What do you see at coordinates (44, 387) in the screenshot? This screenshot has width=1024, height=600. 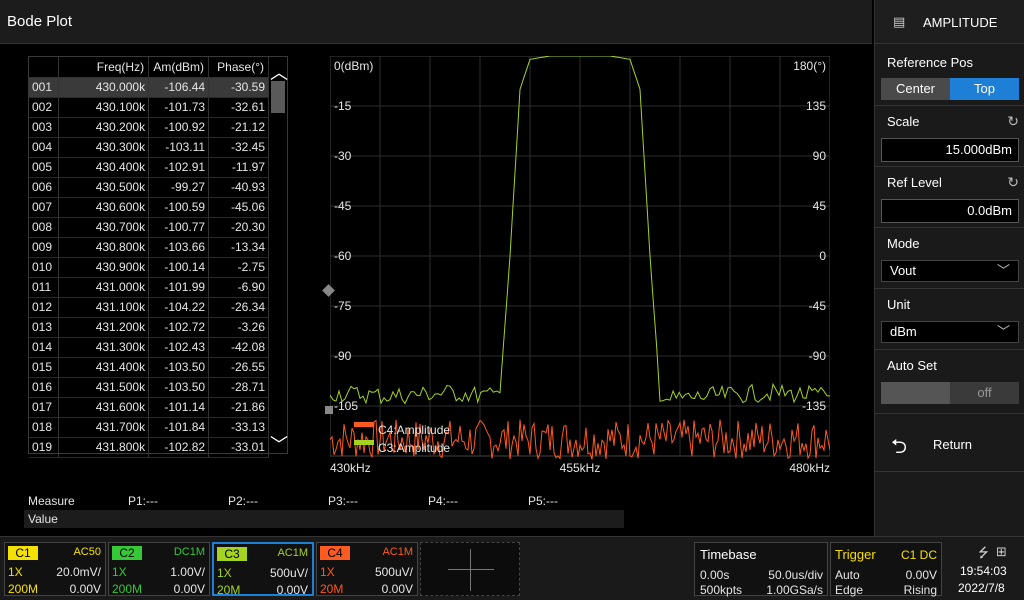 I see `cell-index: 016` at bounding box center [44, 387].